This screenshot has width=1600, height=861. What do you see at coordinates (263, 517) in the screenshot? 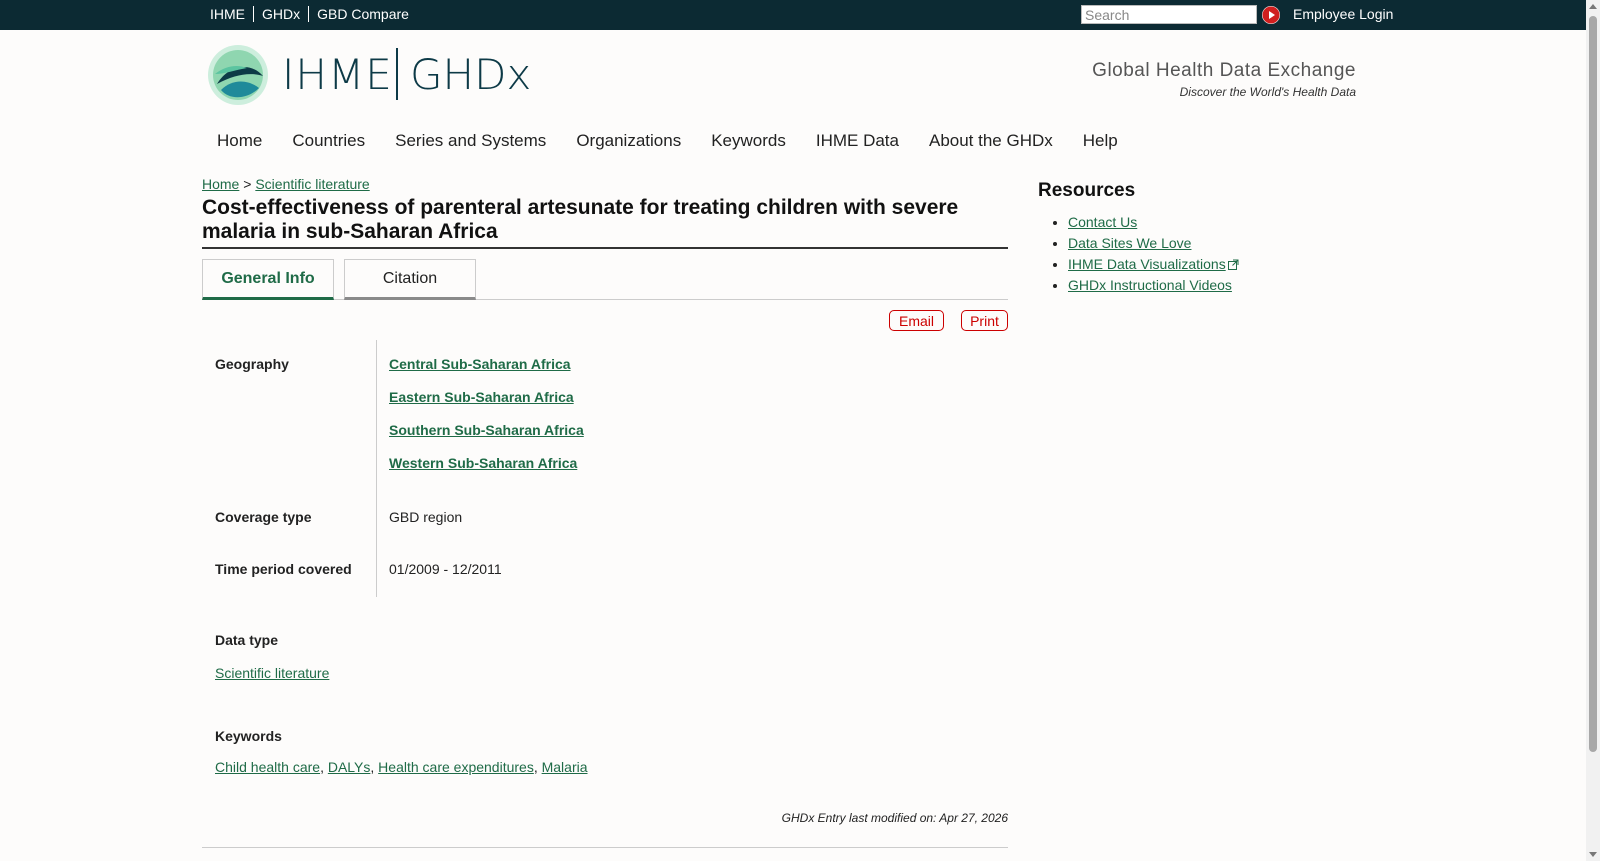
I see `coverage-type-label: Coverage type` at bounding box center [263, 517].